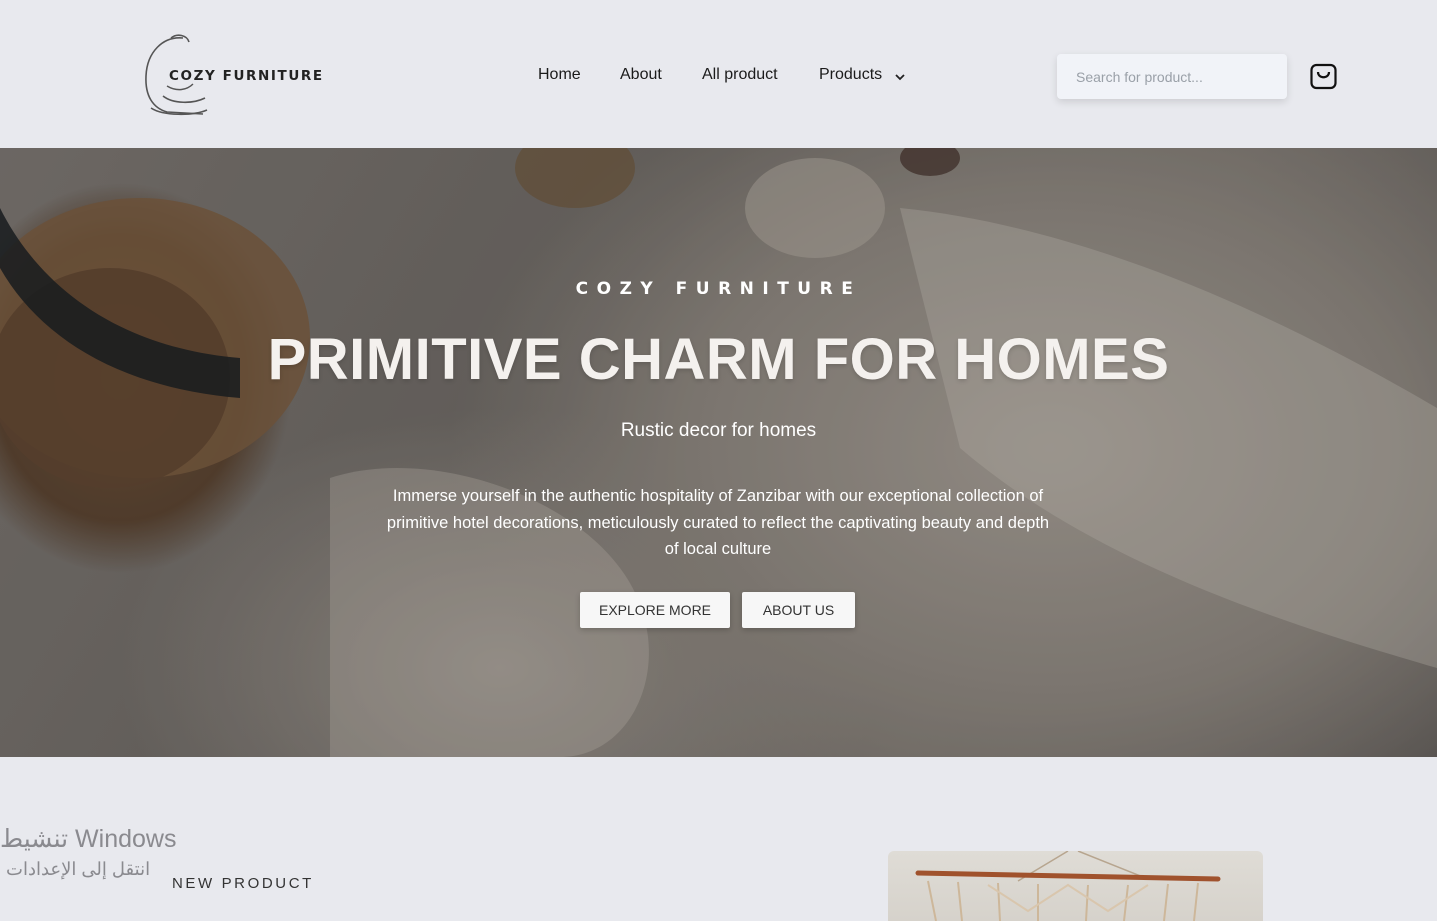 The height and width of the screenshot is (921, 1437). Describe the element at coordinates (900, 77) in the screenshot. I see `chevron-down-icon` at that location.